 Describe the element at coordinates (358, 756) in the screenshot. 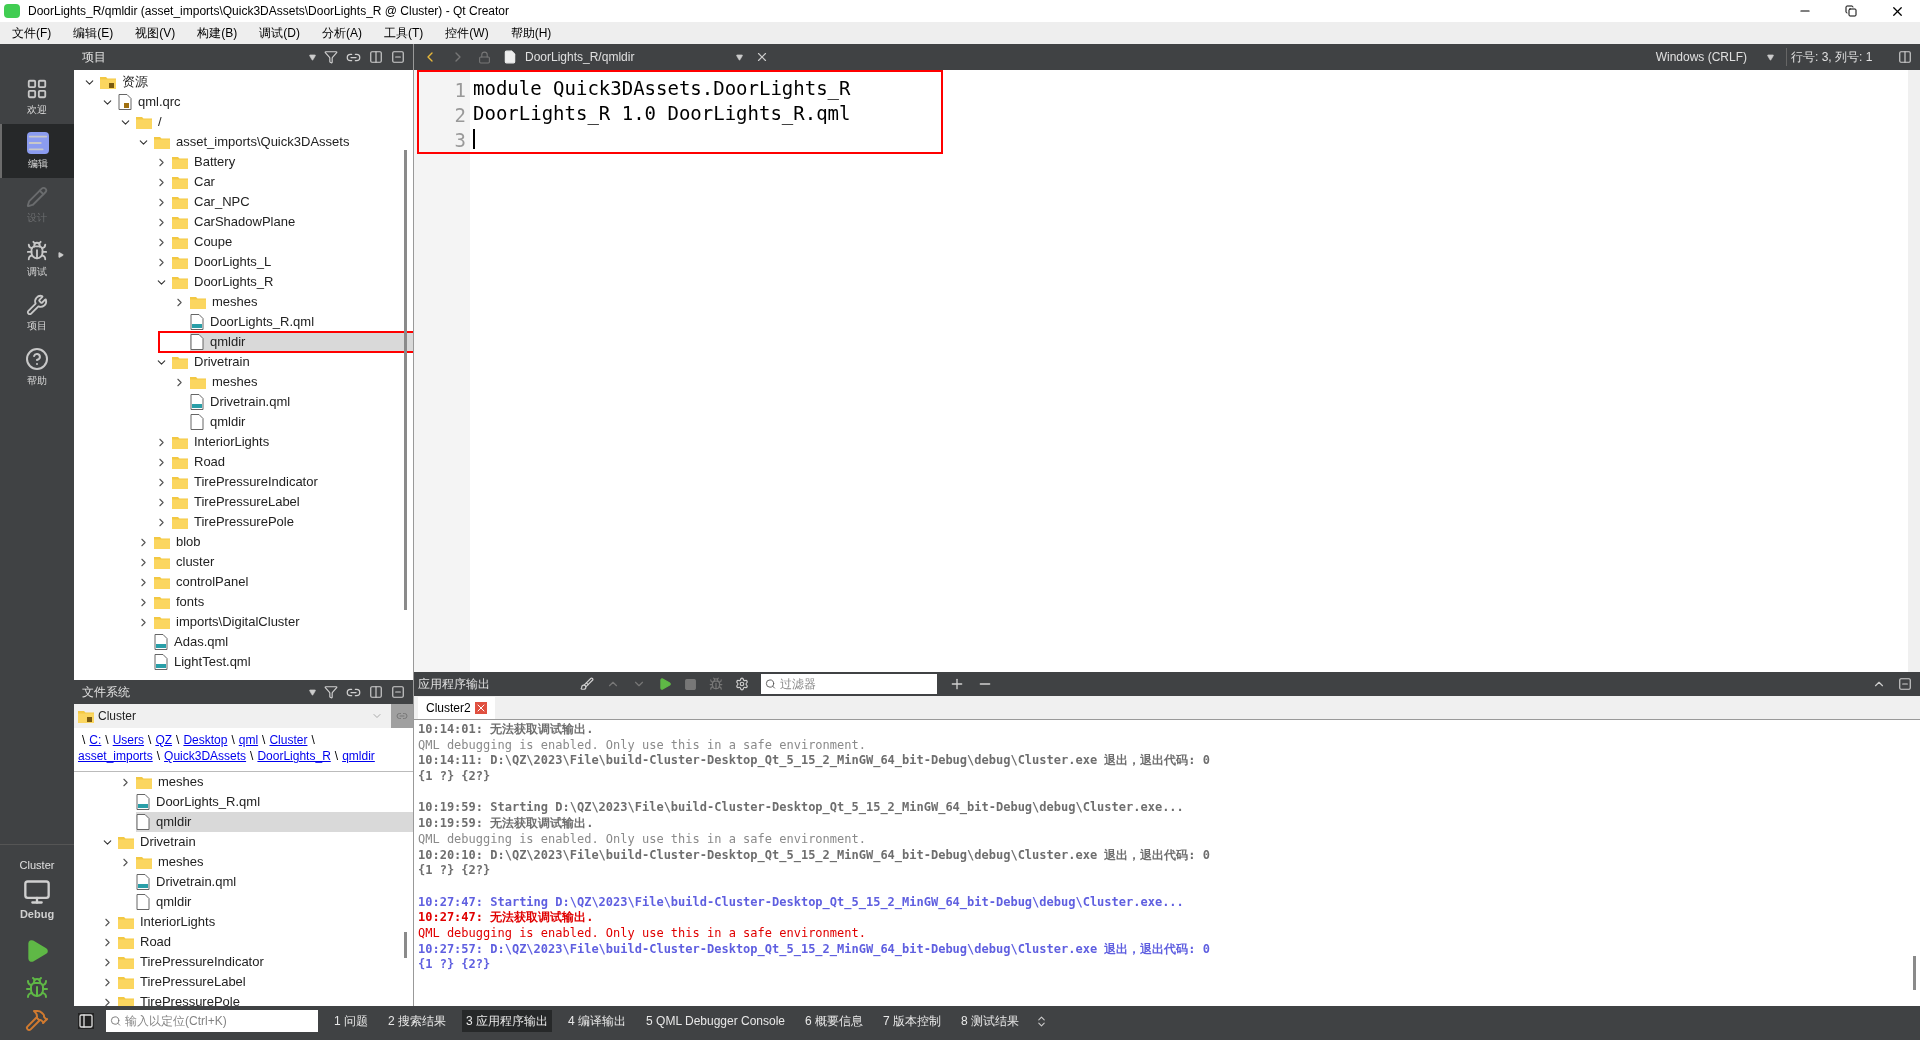

I see `path-link: qmldir` at that location.